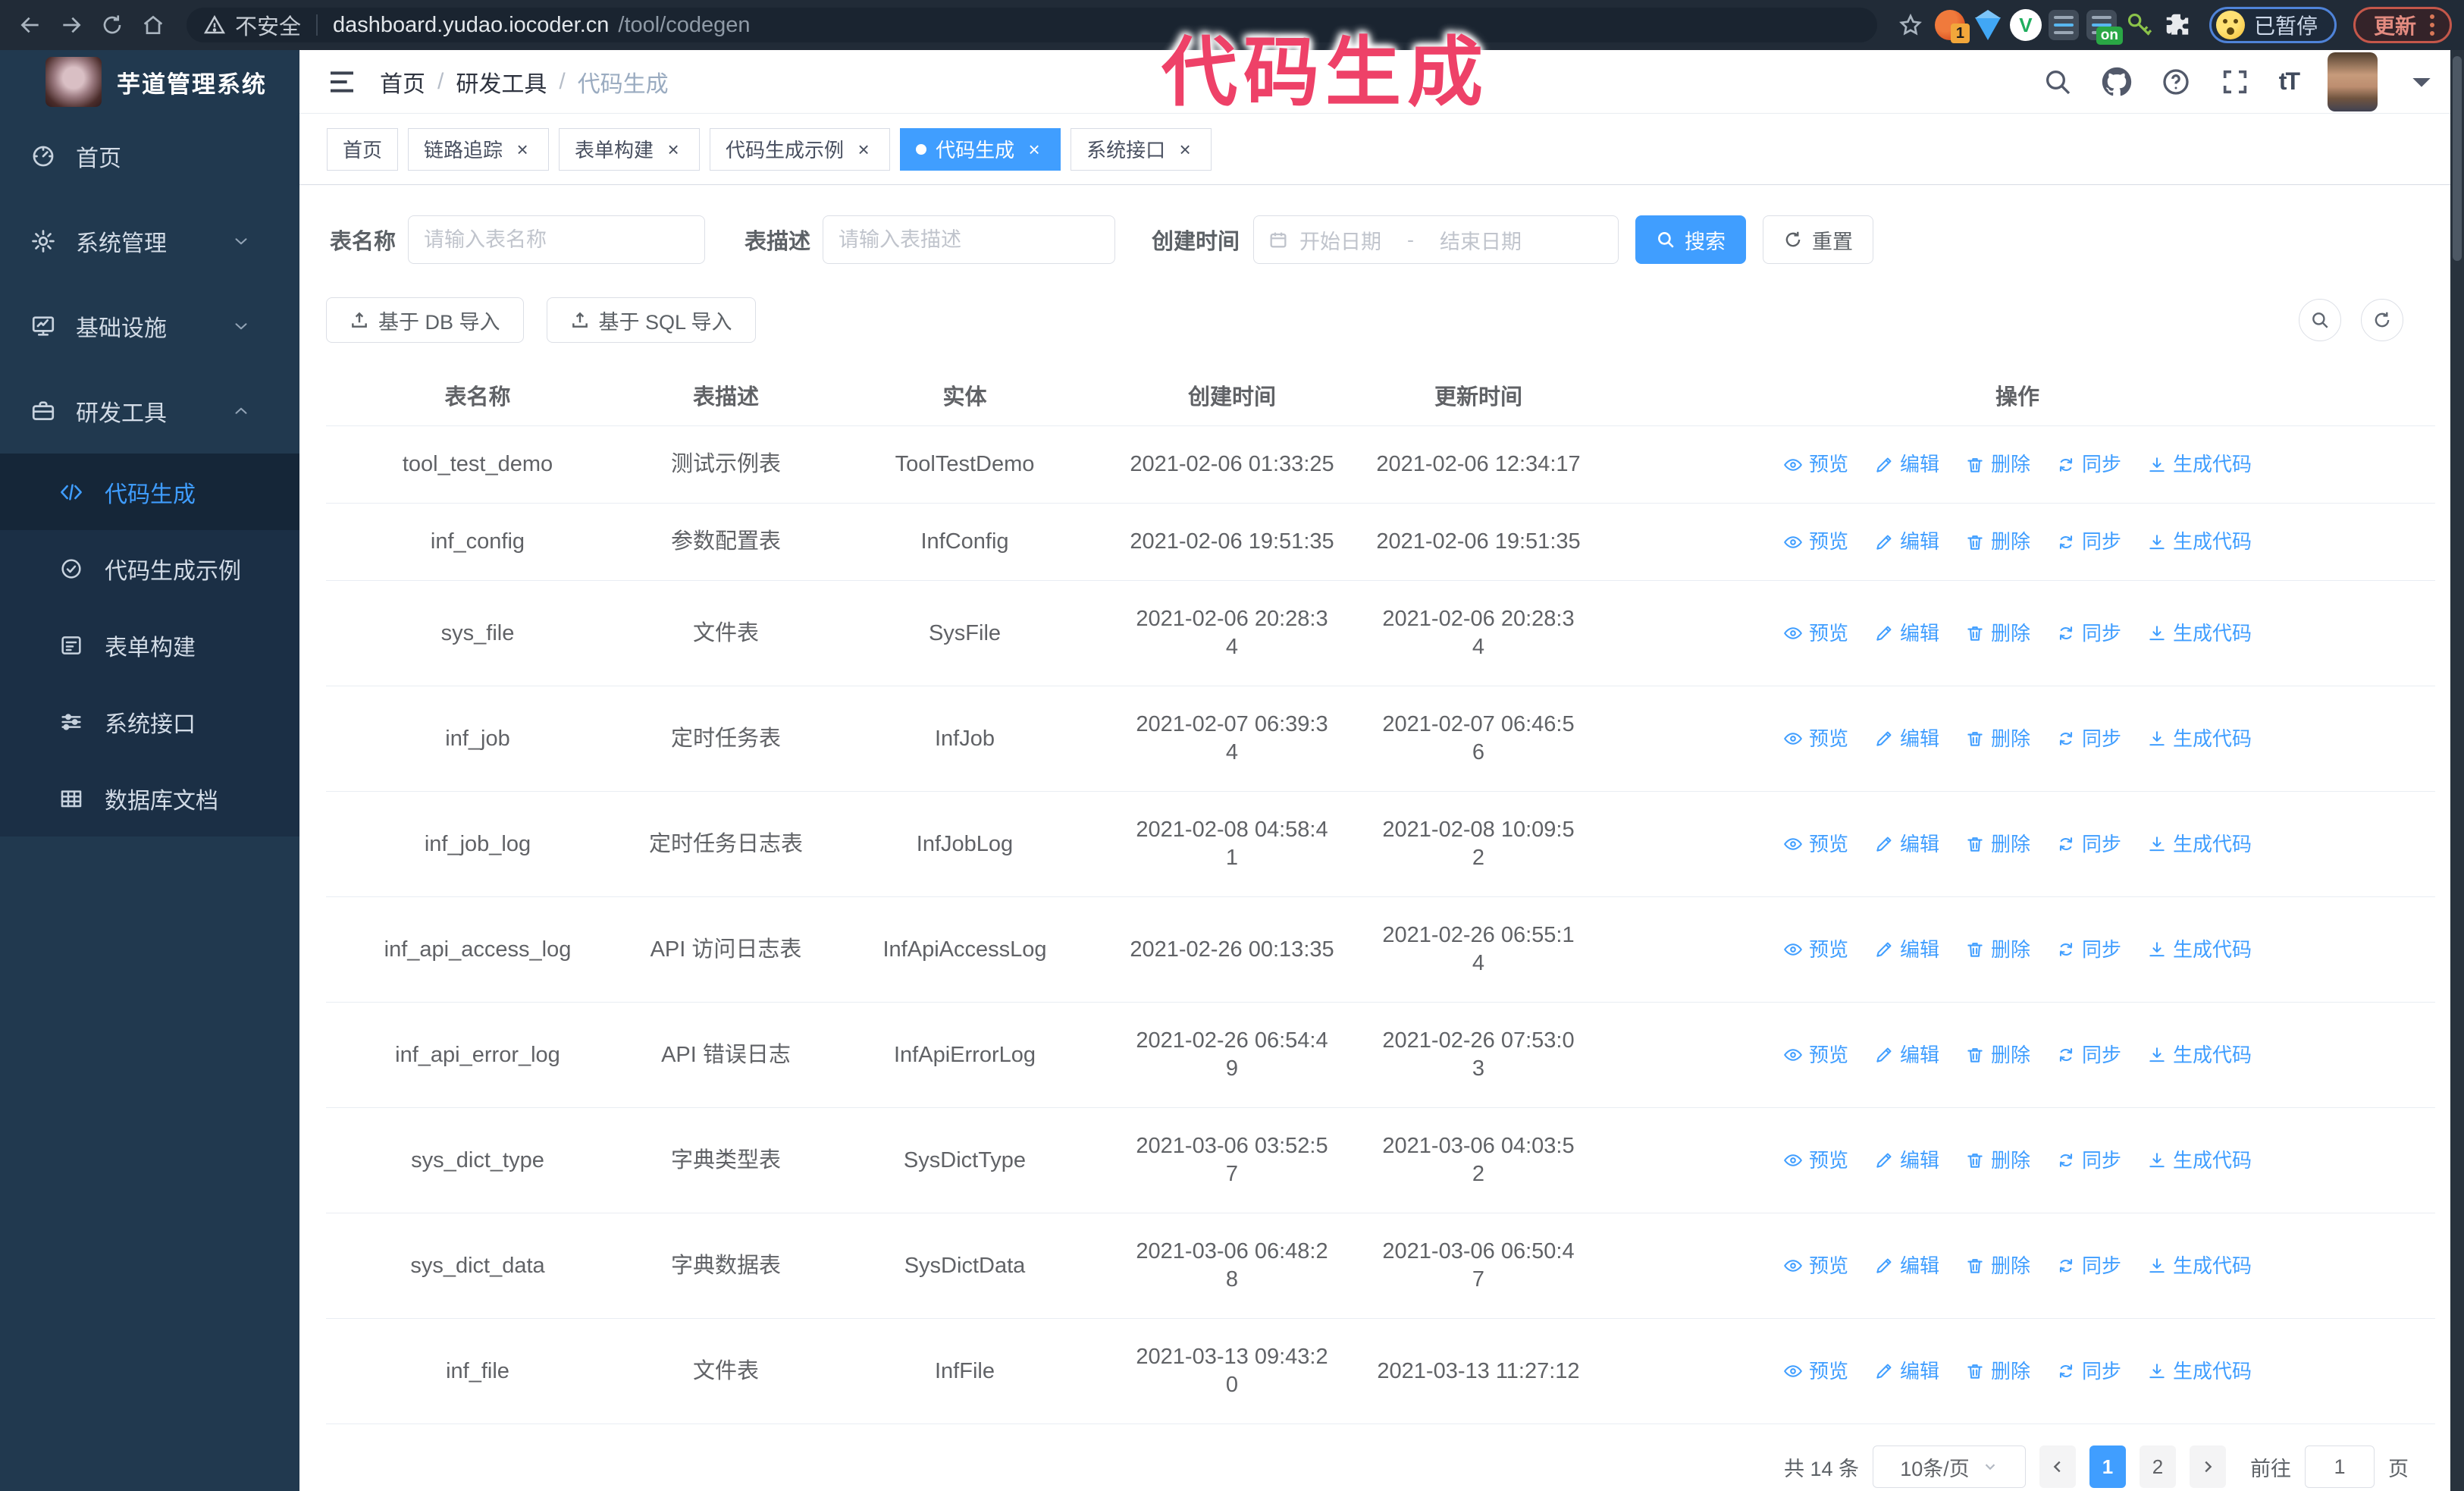 This screenshot has width=2464, height=1491. I want to click on sidebar-item-4: 研发工具, so click(150, 411).